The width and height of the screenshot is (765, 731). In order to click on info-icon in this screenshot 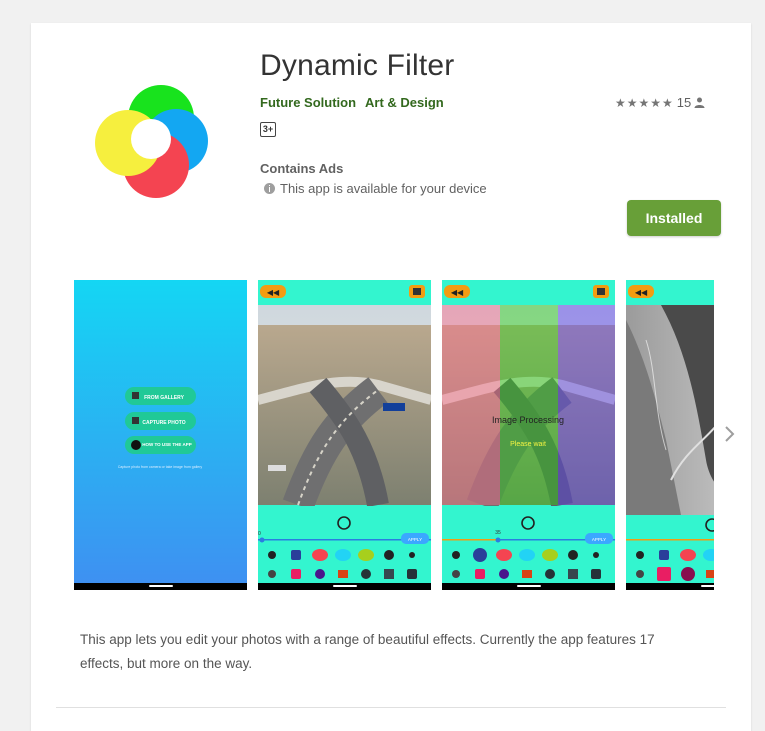, I will do `click(269, 188)`.